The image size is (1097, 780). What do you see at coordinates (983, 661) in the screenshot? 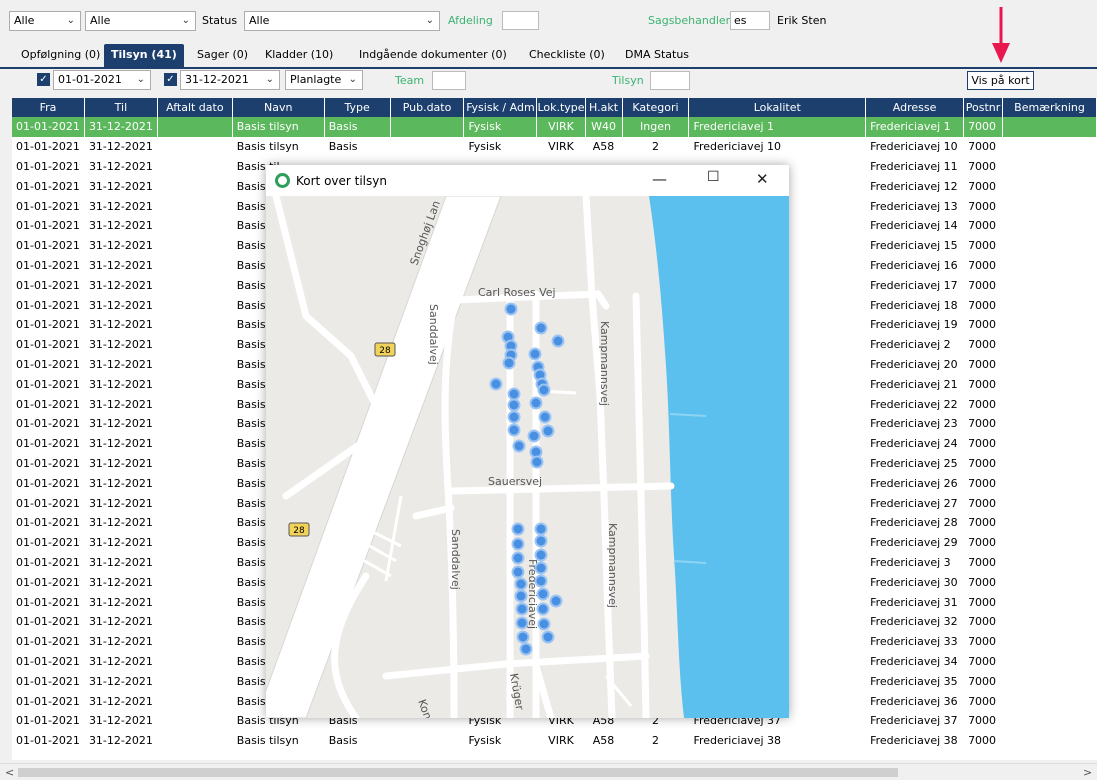
I see `table-cell: 7000` at bounding box center [983, 661].